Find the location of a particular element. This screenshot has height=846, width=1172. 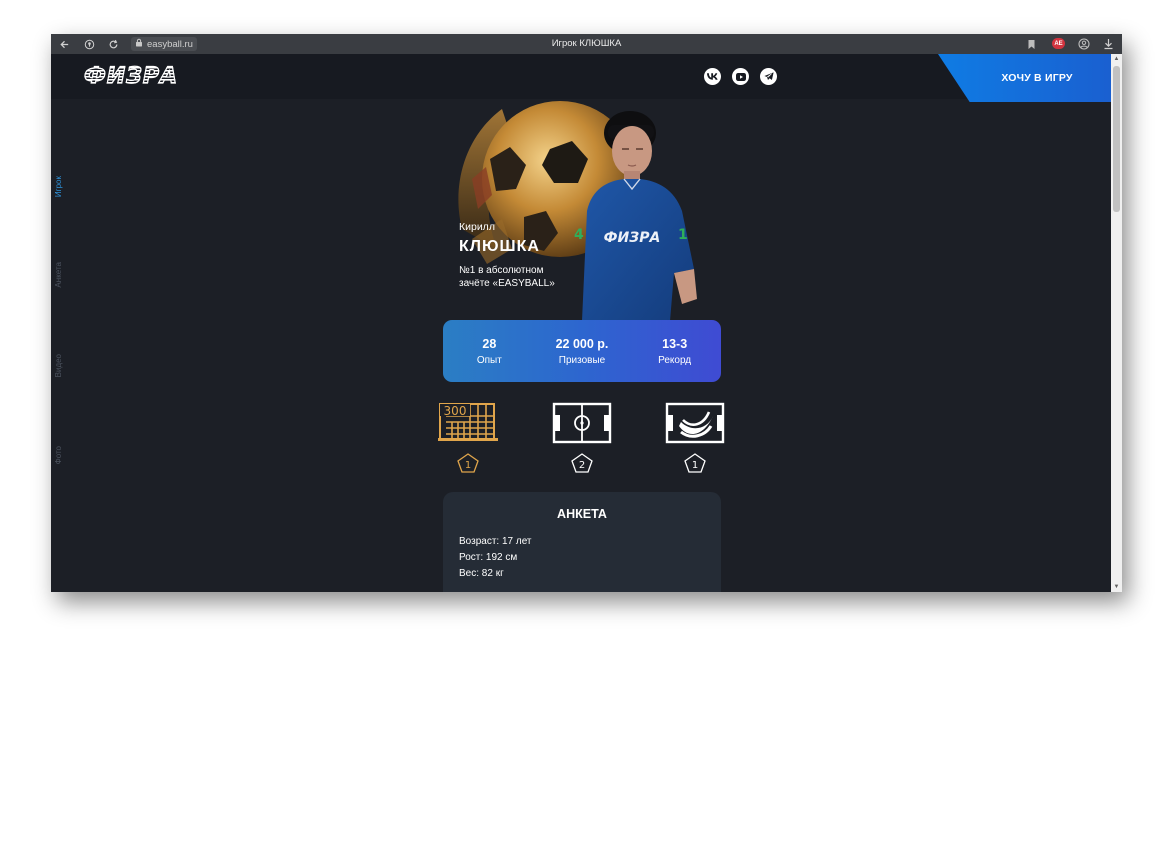

player-nickname: КЛЮШКА is located at coordinates (499, 246).